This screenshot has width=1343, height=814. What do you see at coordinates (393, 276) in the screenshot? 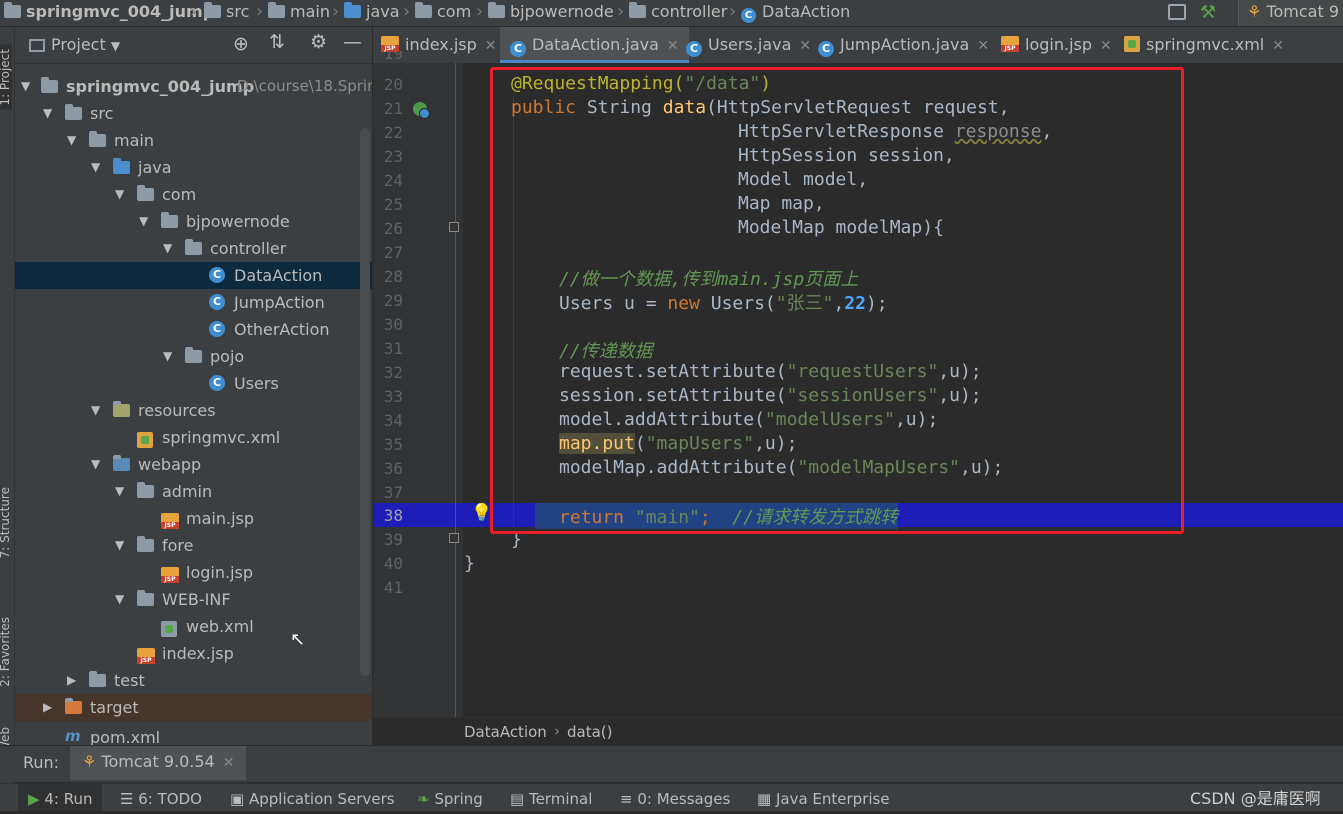
I see `line-number: 28` at bounding box center [393, 276].